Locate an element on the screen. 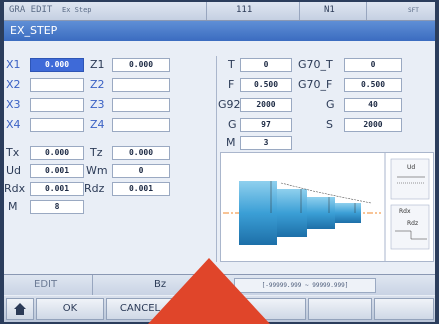 The height and width of the screenshot is (324, 439). label-f: F is located at coordinates (231, 84).